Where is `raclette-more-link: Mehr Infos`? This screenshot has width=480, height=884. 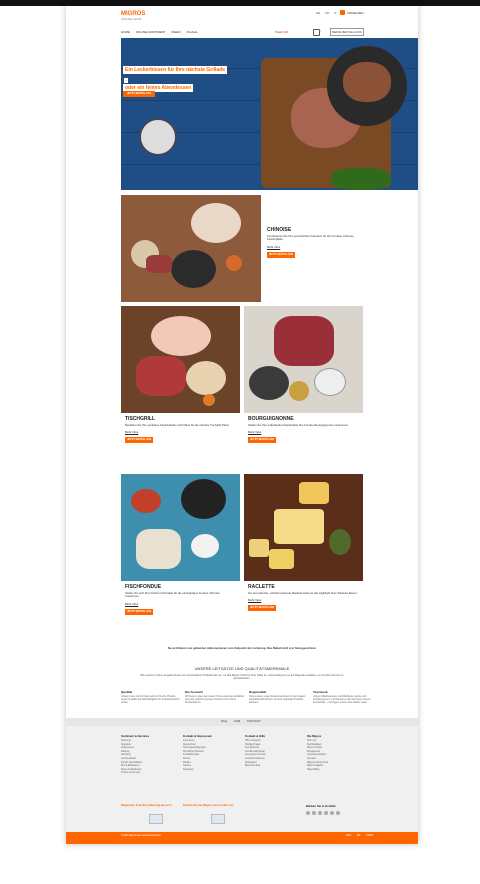 raclette-more-link: Mehr Infos is located at coordinates (303, 600).